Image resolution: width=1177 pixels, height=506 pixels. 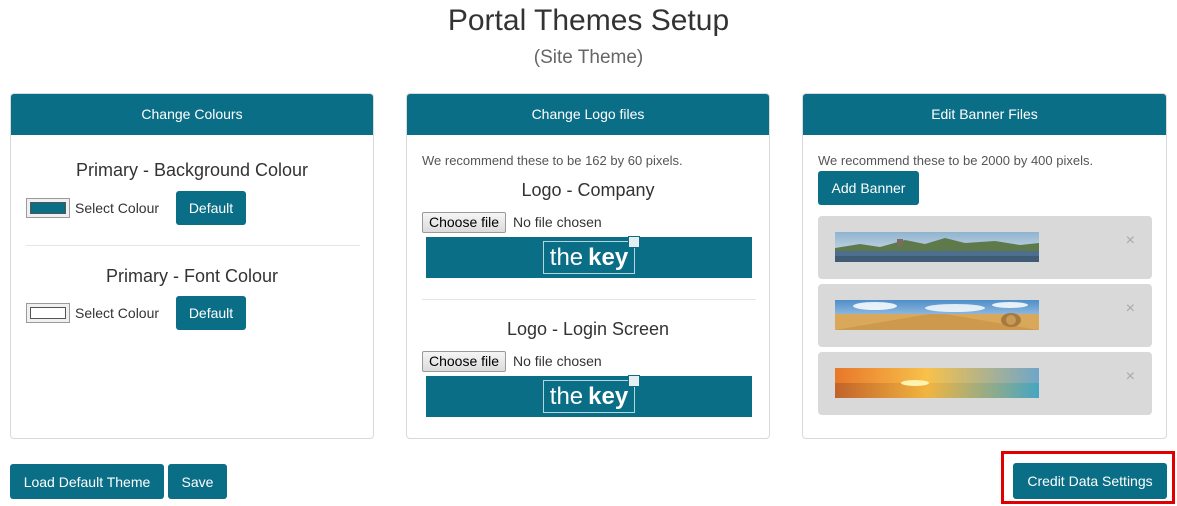 What do you see at coordinates (193, 245) in the screenshot?
I see `colours-divider` at bounding box center [193, 245].